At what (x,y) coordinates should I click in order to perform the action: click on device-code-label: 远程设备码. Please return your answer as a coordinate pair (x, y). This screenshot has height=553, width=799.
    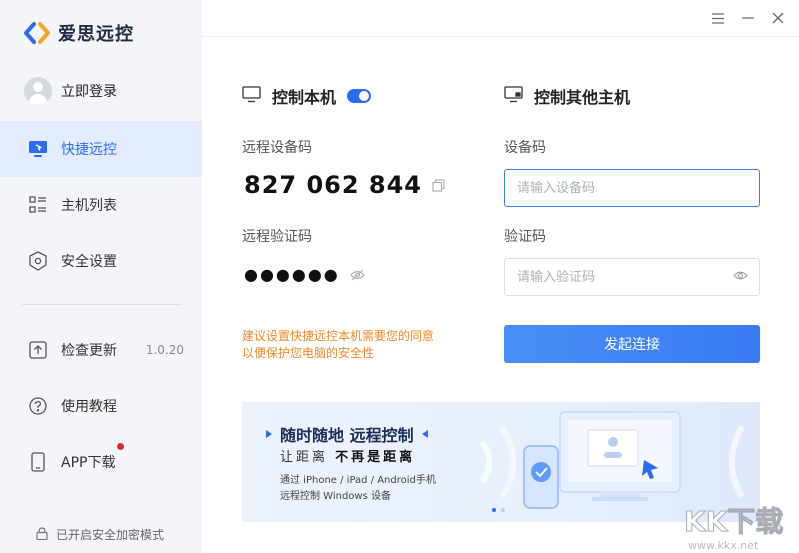
    Looking at the image, I should click on (277, 148).